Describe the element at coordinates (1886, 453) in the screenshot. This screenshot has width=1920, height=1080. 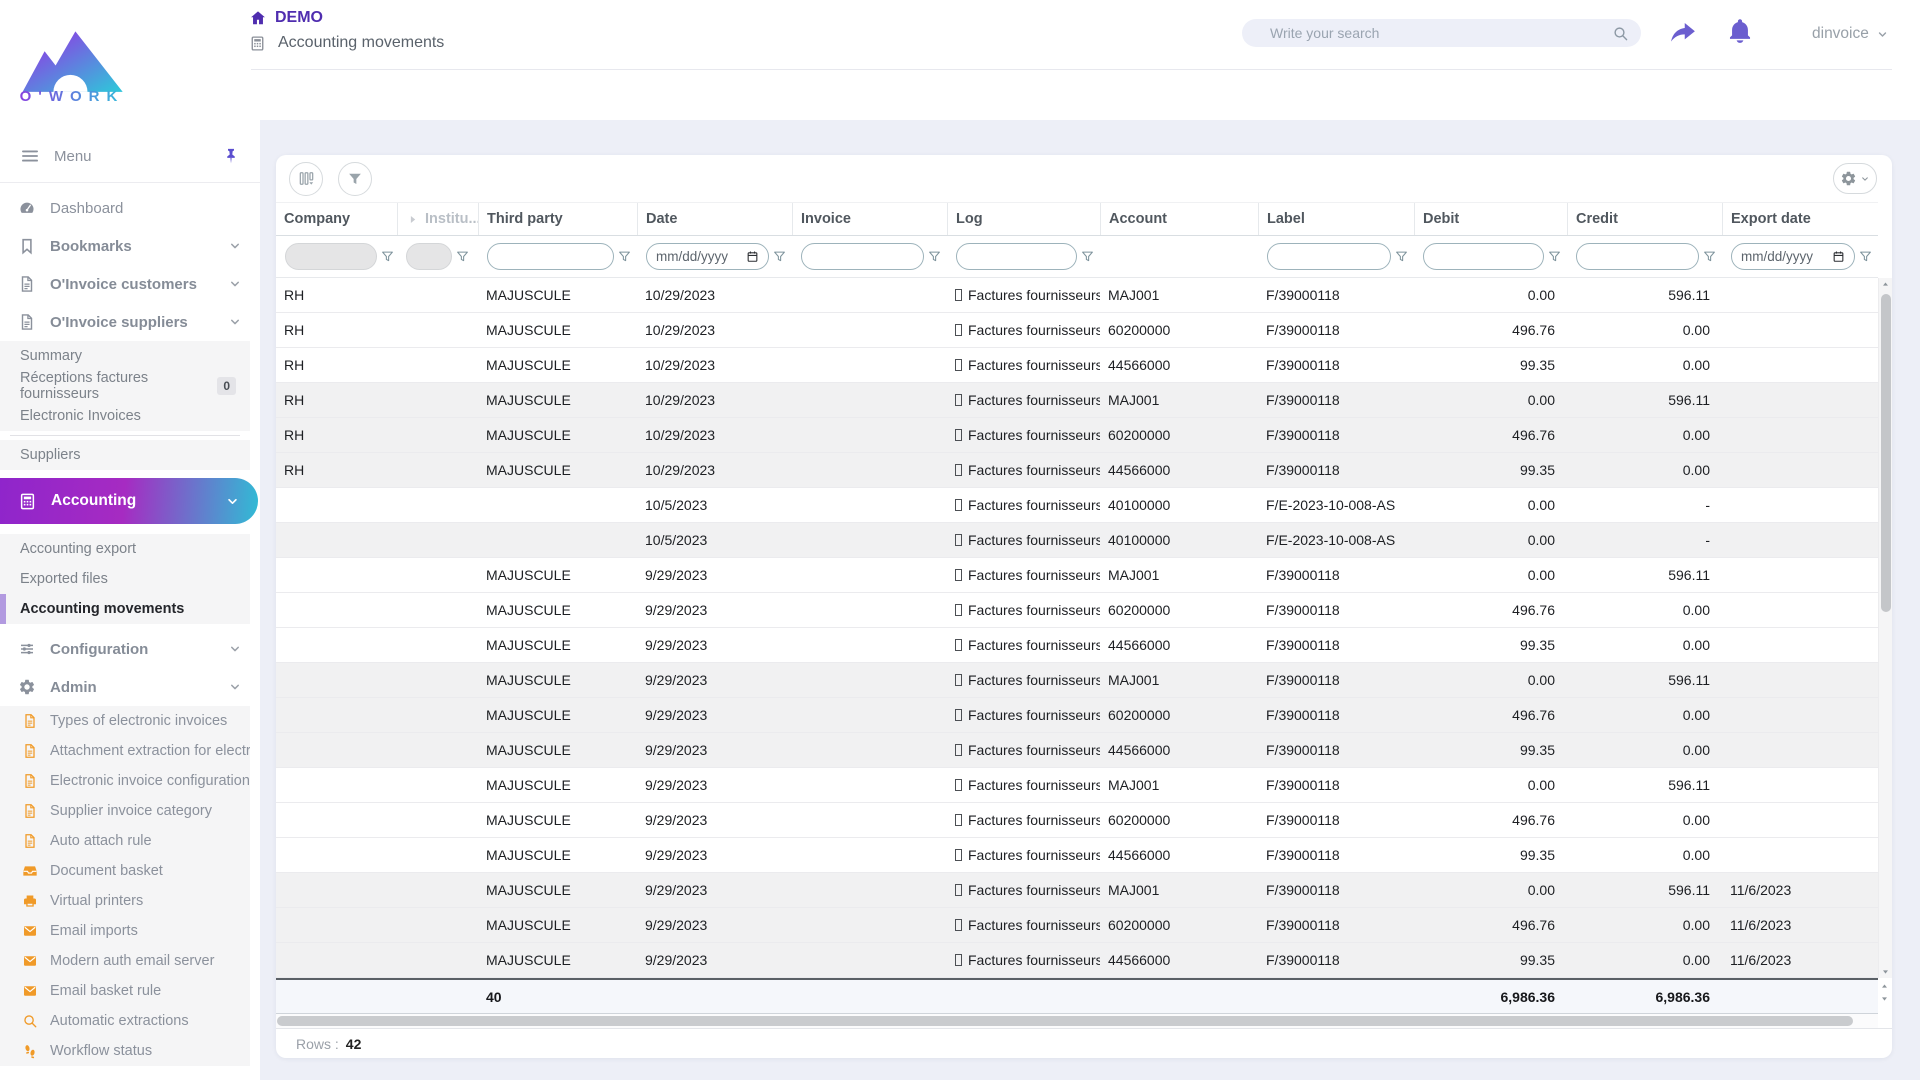
I see `vertical-scrollbar-thumb` at that location.